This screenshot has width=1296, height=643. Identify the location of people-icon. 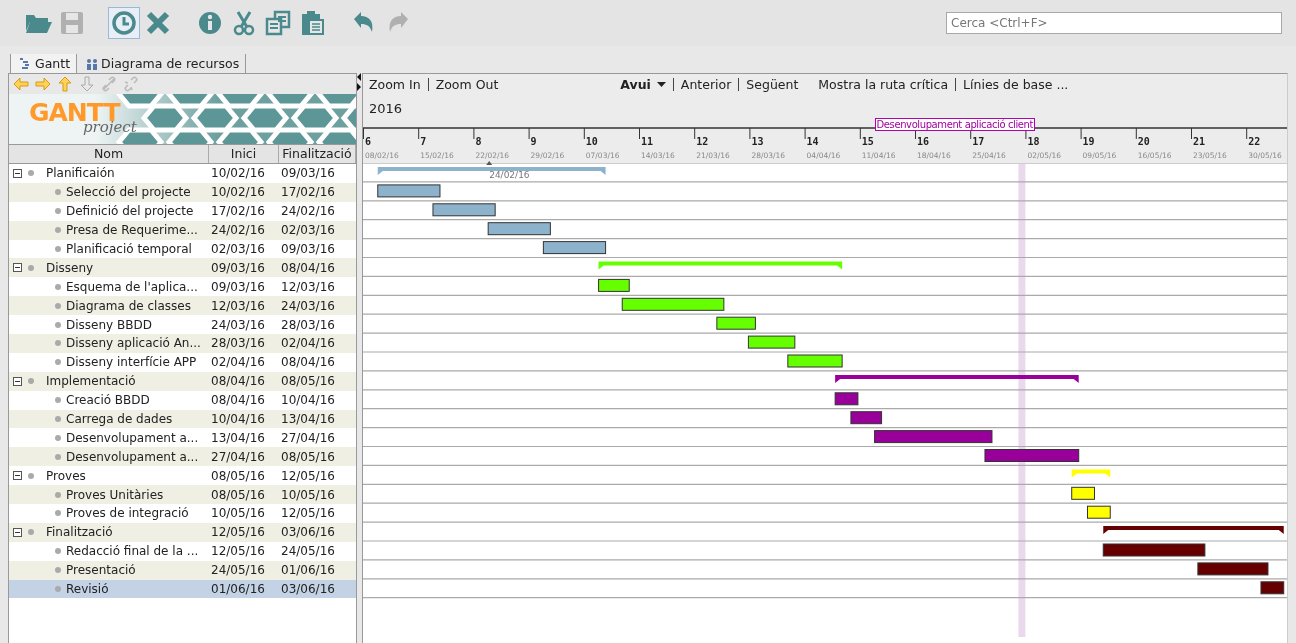
(91, 63).